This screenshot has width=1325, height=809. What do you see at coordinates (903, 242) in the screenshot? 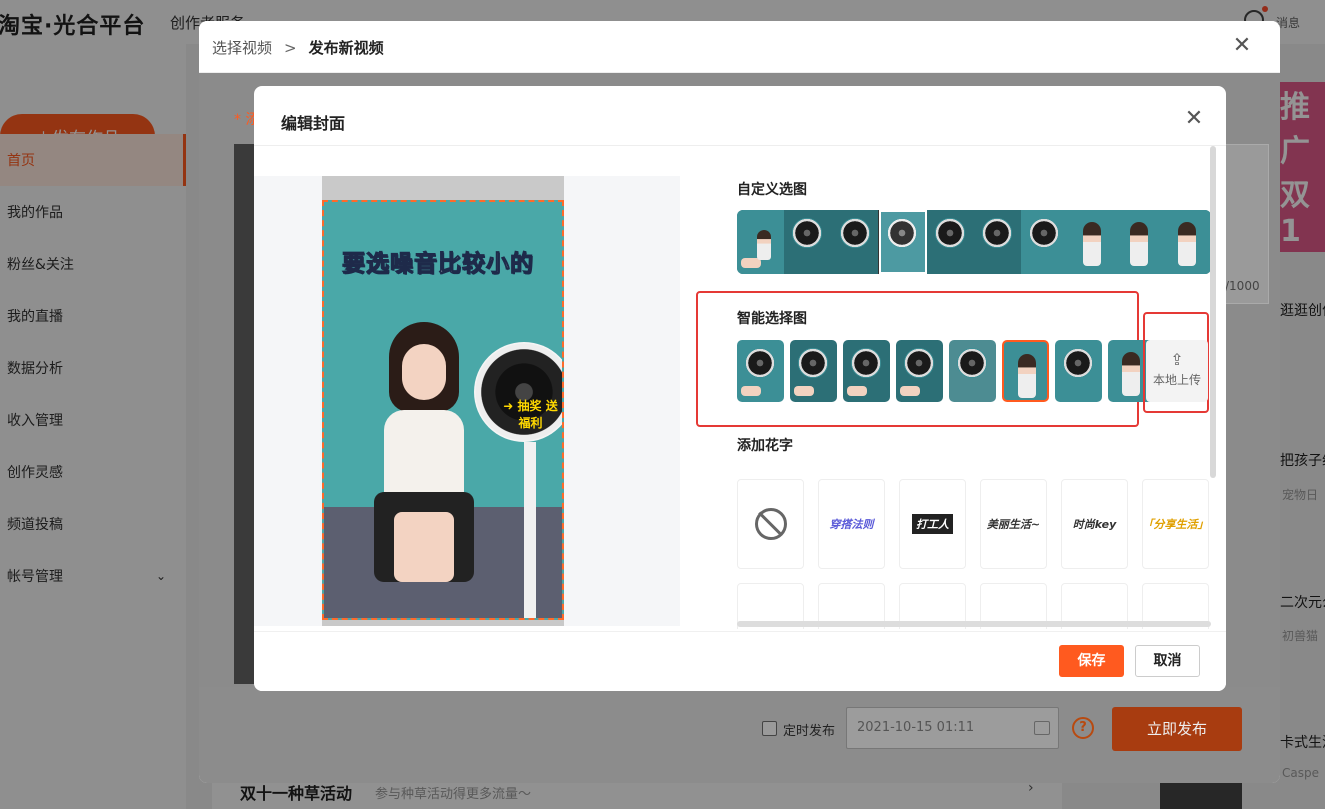
I see `frame-thumbnail-selected` at bounding box center [903, 242].